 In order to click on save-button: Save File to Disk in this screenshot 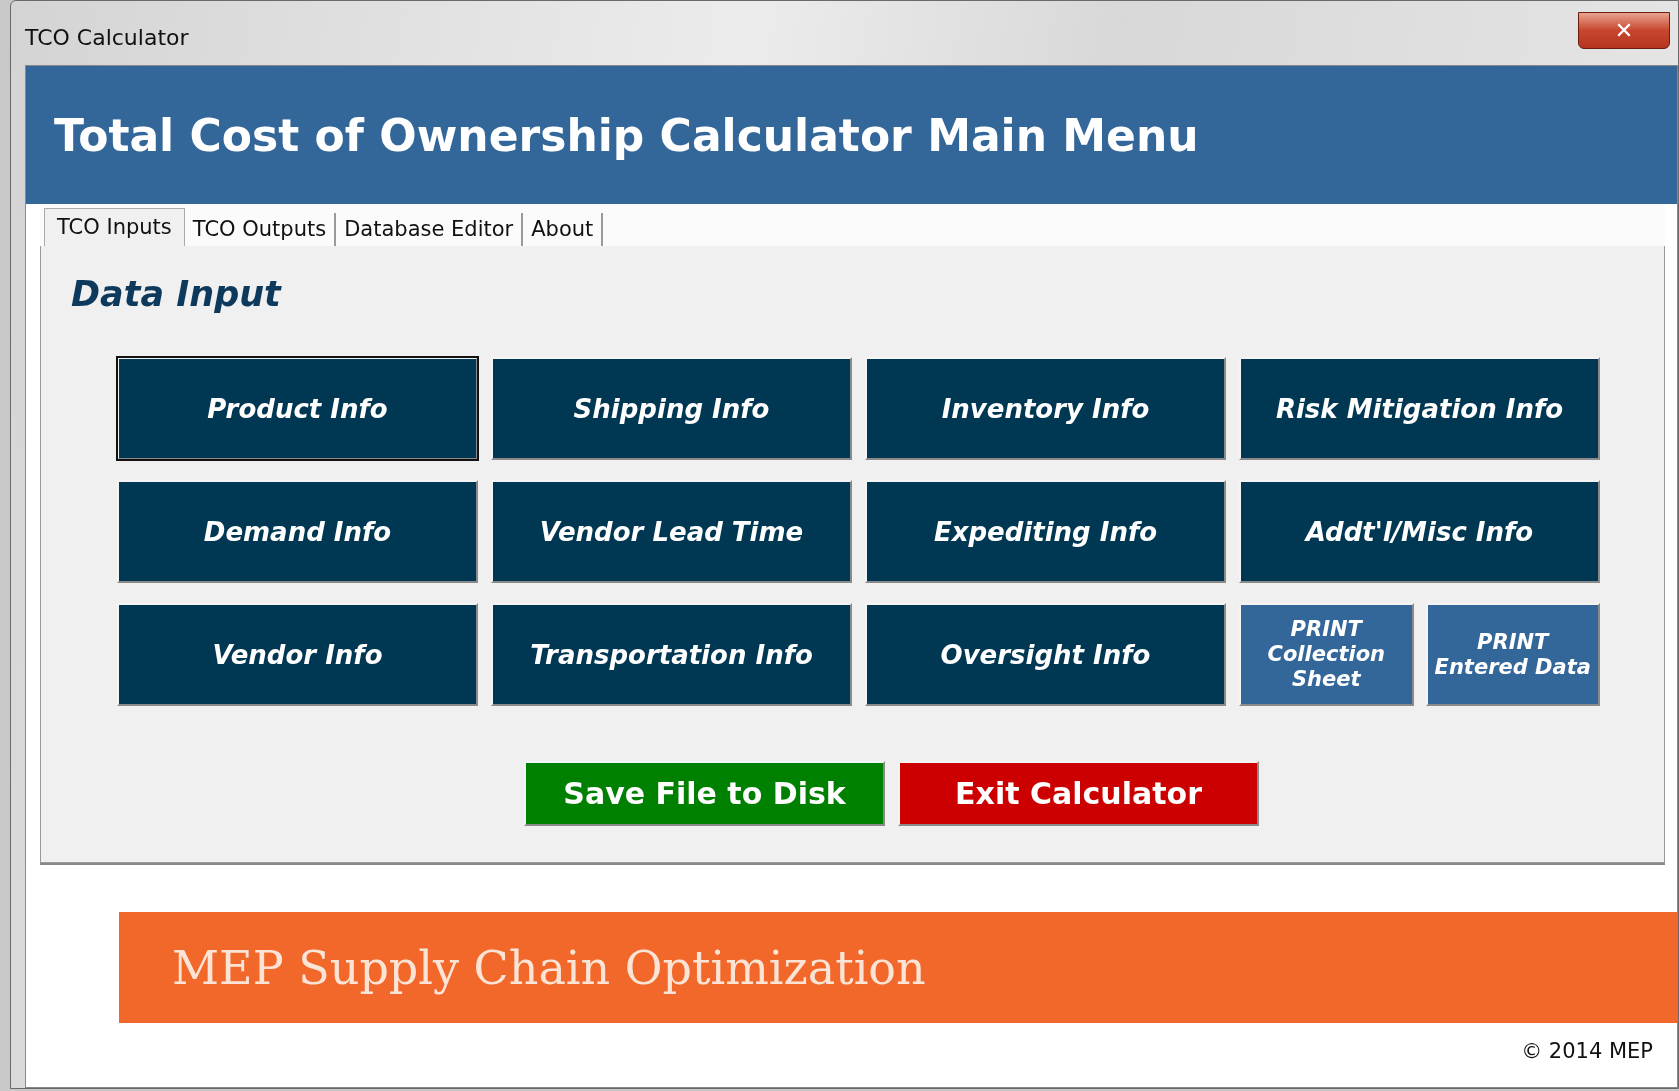, I will do `click(704, 793)`.